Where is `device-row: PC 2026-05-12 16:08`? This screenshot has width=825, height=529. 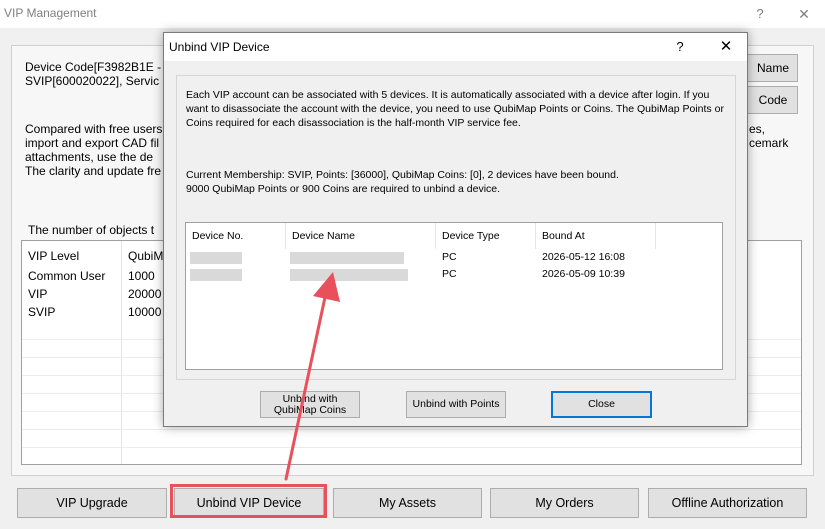
device-row: PC 2026-05-12 16:08 is located at coordinates (454, 257).